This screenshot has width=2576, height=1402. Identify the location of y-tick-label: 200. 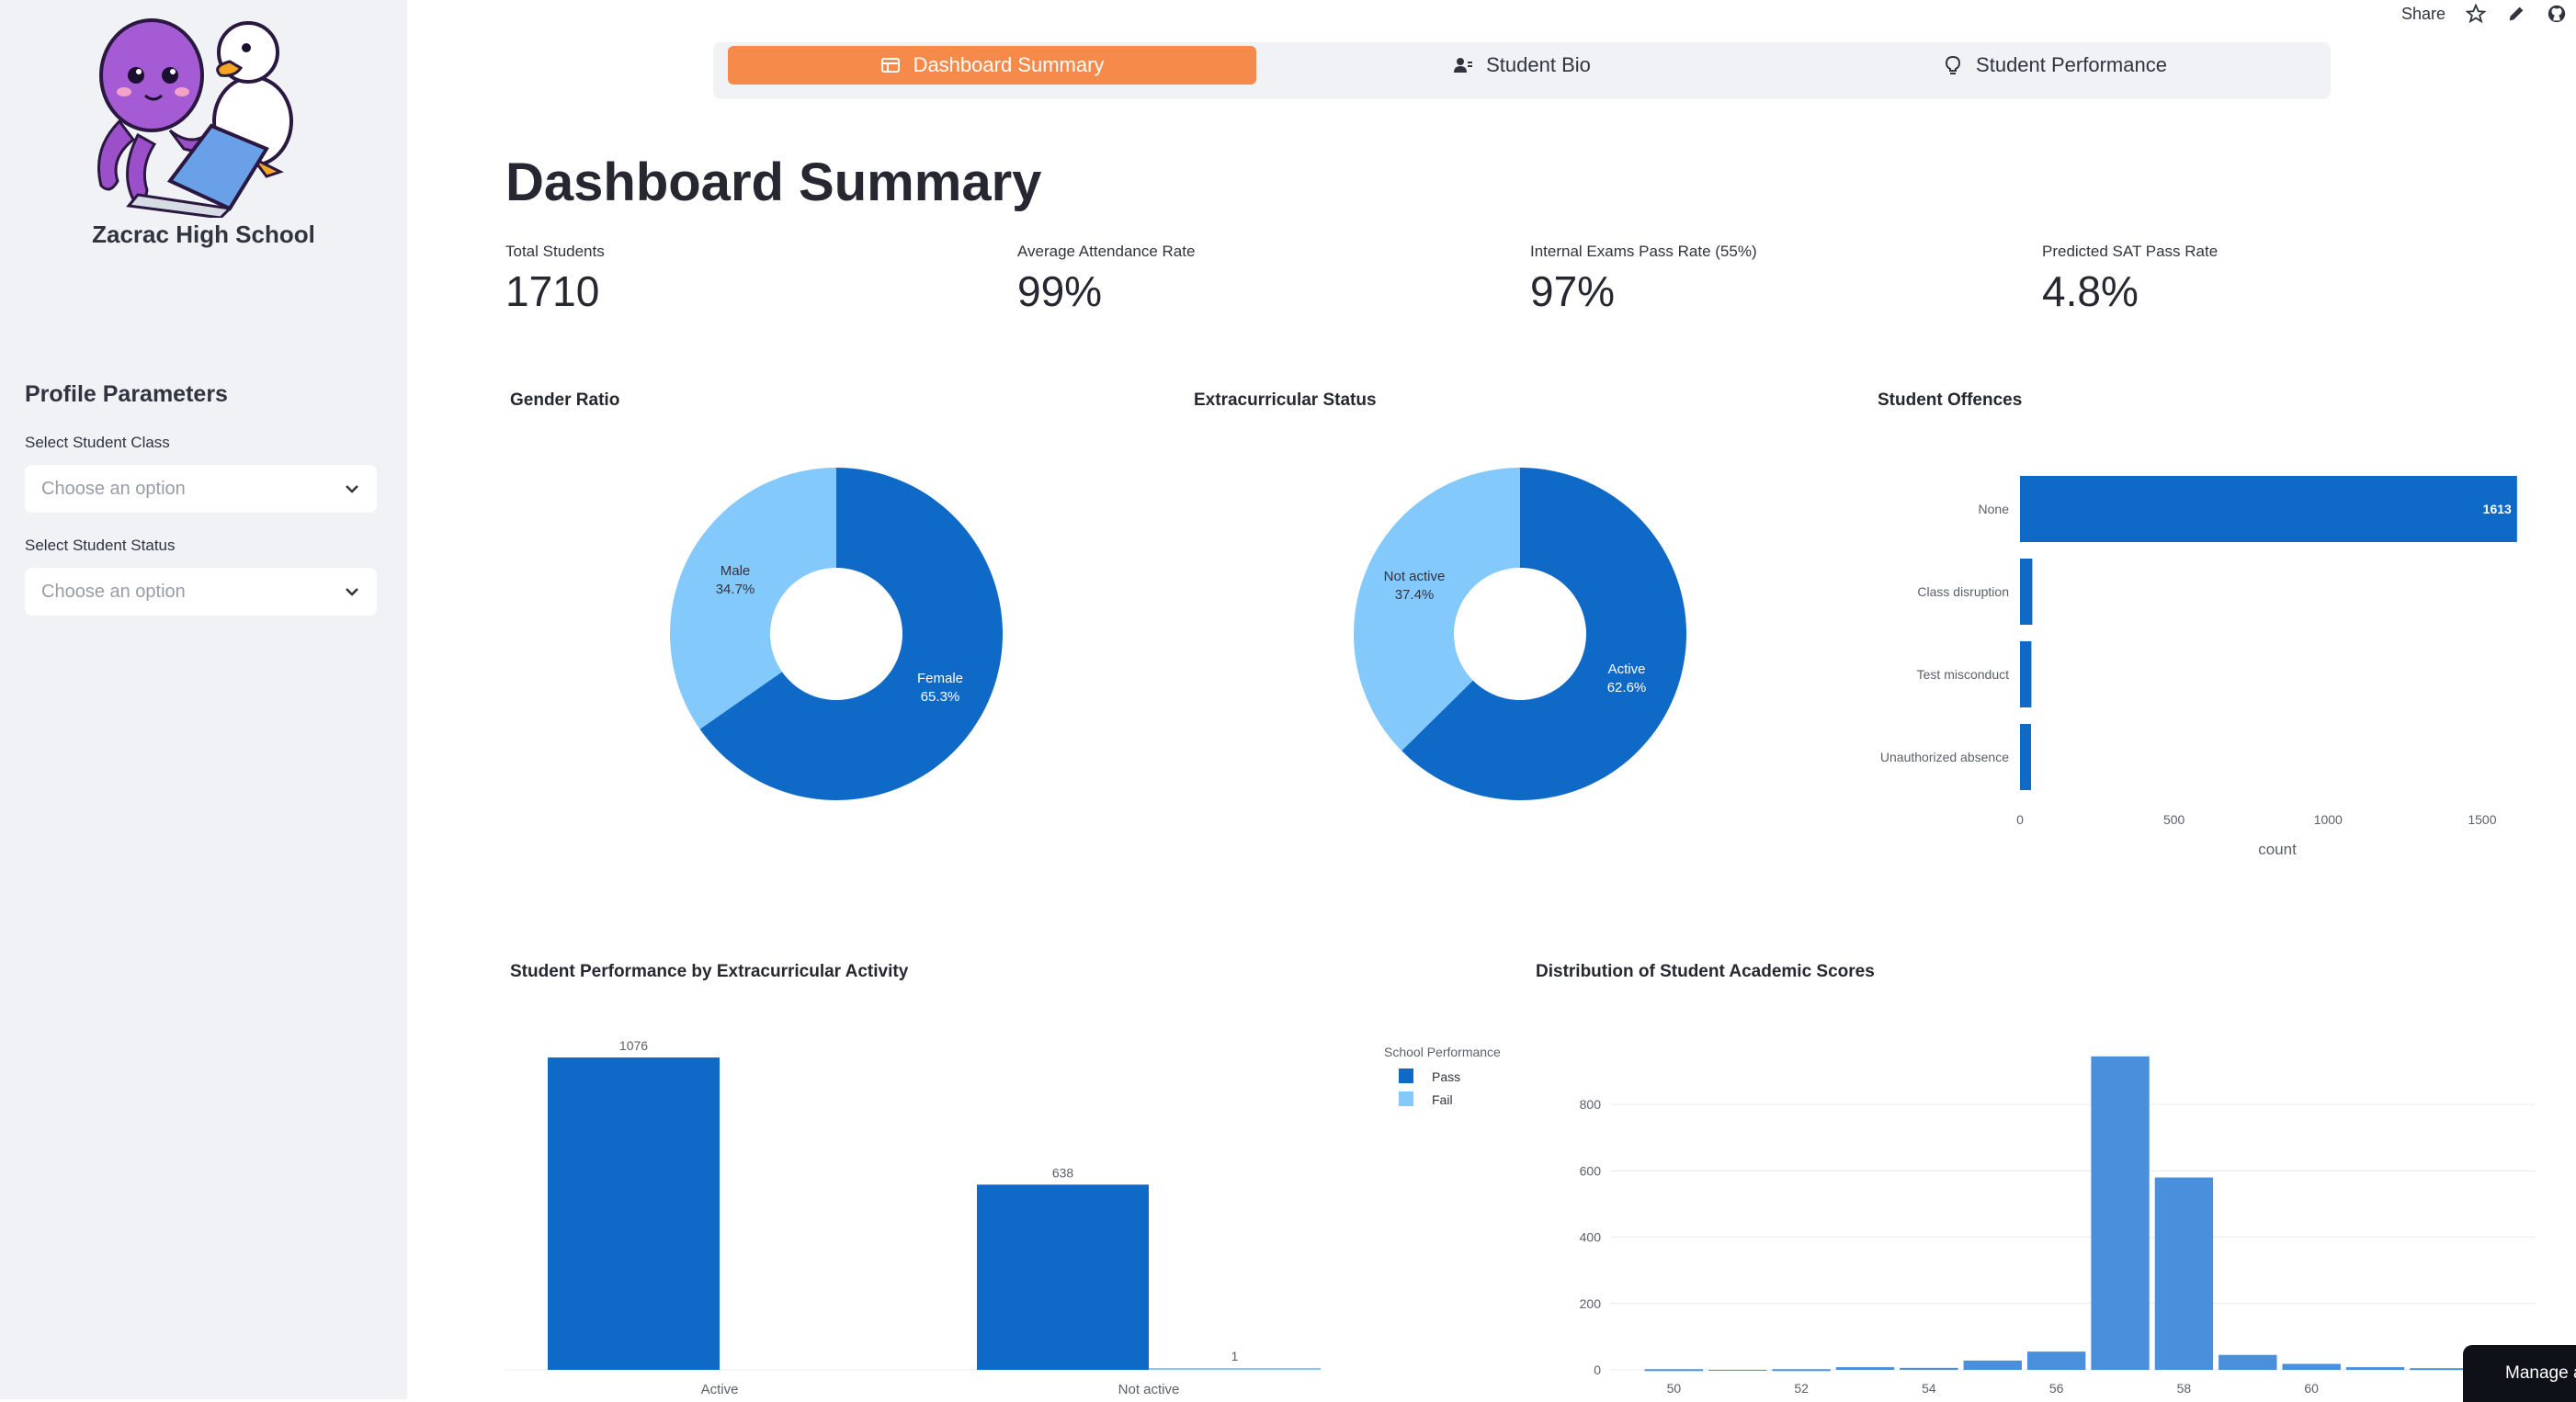
(1591, 1303).